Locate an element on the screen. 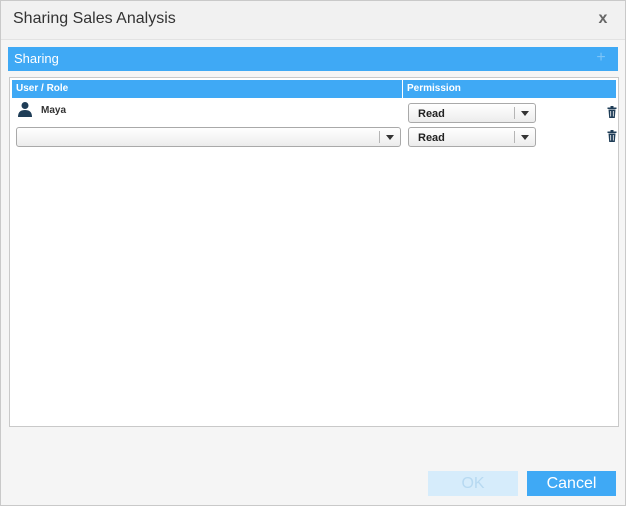  column-header-permission: Permission is located at coordinates (434, 88).